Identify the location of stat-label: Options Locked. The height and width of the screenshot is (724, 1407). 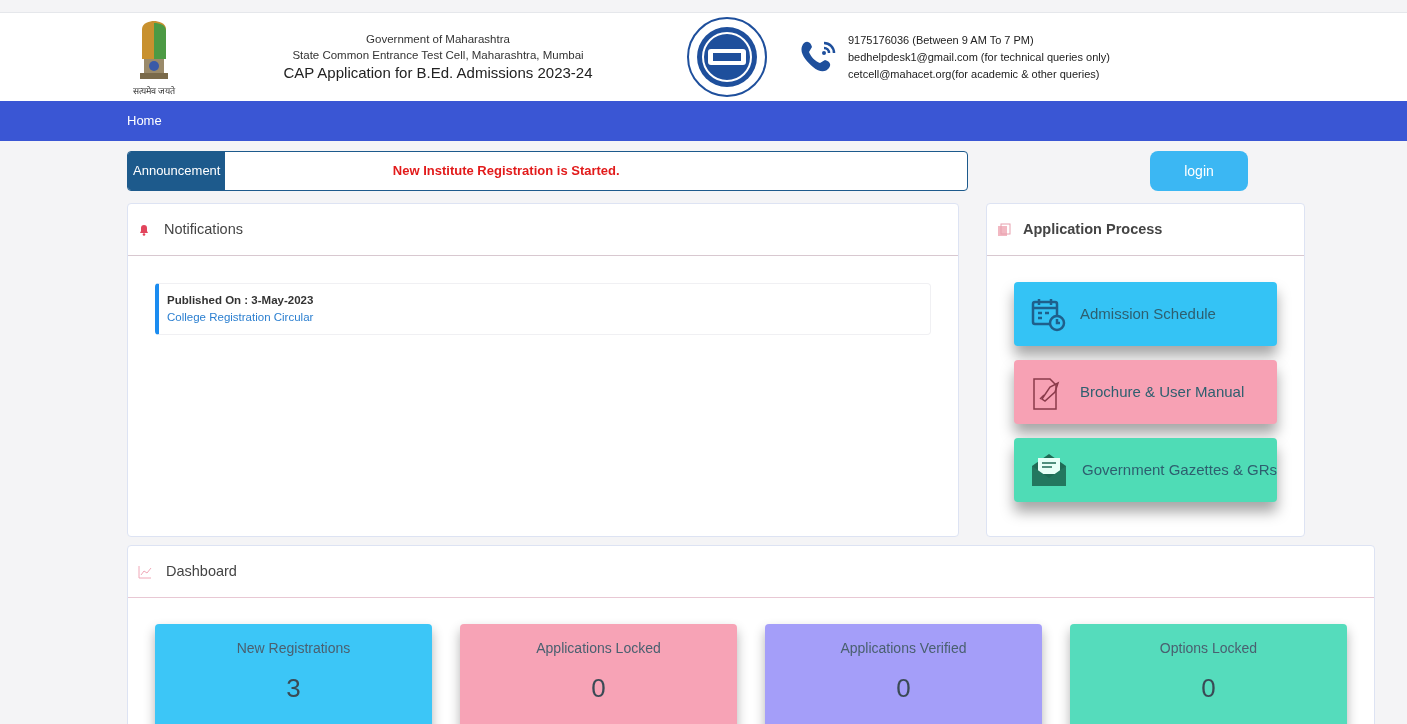
(1208, 648).